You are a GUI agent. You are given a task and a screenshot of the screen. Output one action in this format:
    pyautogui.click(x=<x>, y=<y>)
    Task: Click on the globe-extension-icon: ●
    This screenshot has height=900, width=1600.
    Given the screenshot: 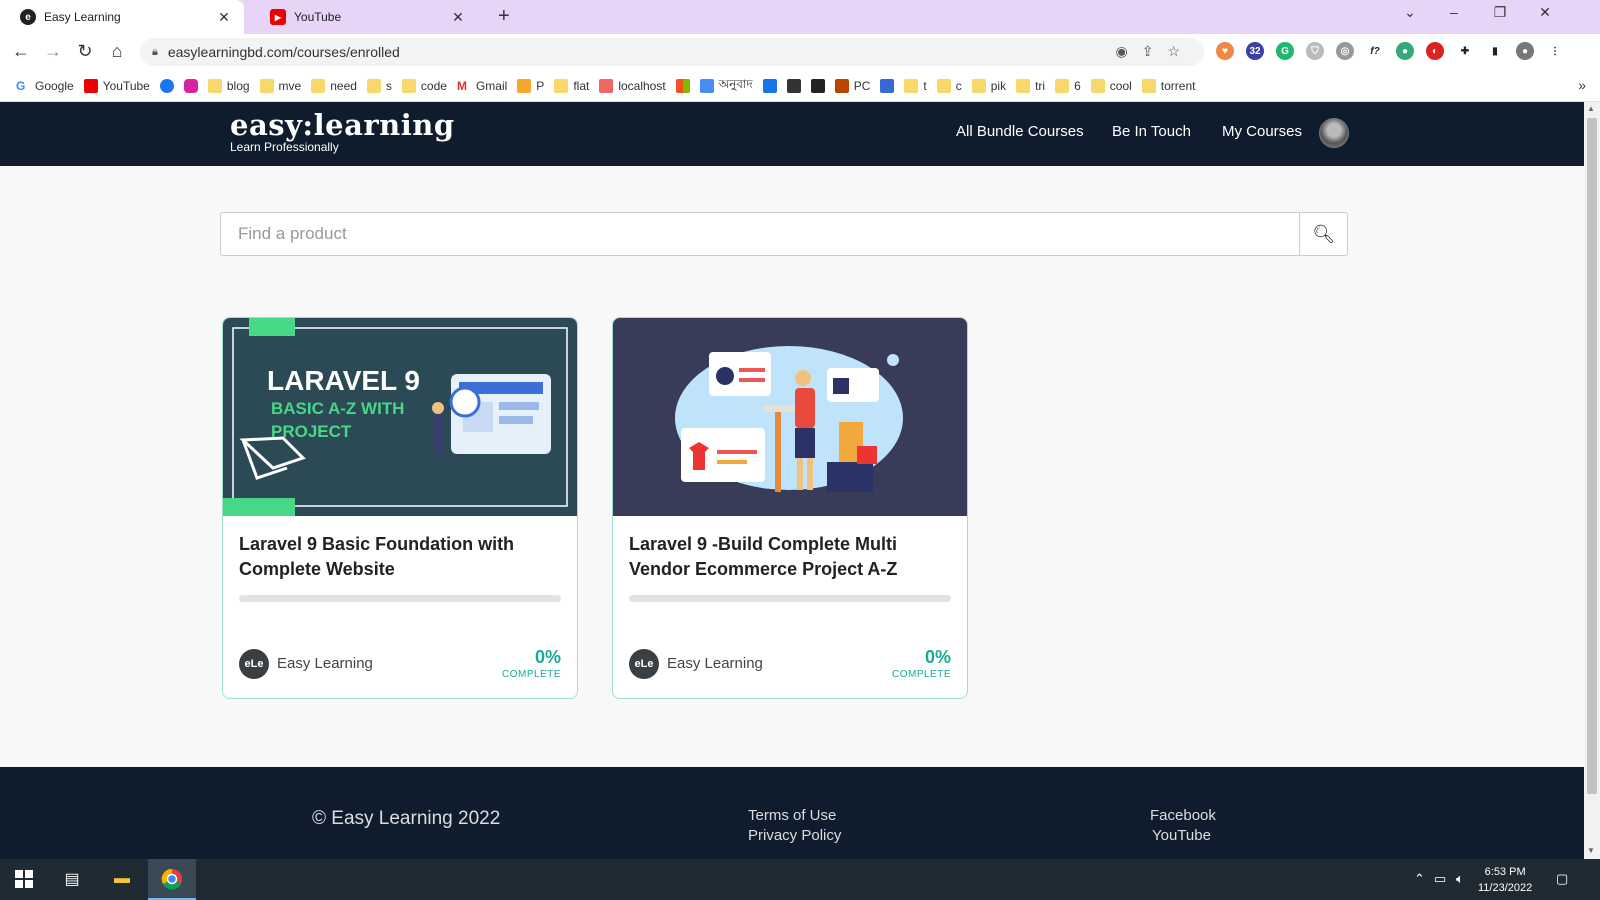 What is the action you would take?
    pyautogui.click(x=1405, y=51)
    